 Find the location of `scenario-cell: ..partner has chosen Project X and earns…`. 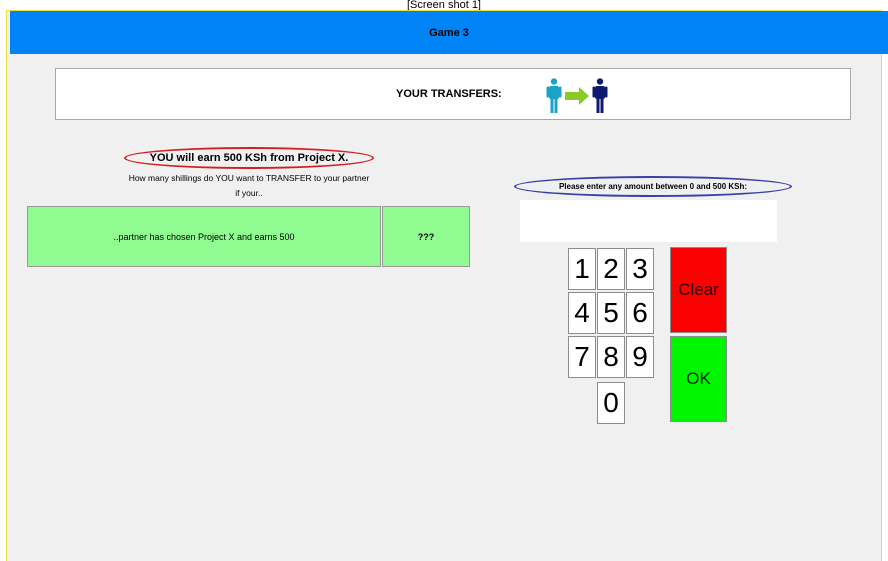

scenario-cell: ..partner has chosen Project X and earns… is located at coordinates (204, 236).